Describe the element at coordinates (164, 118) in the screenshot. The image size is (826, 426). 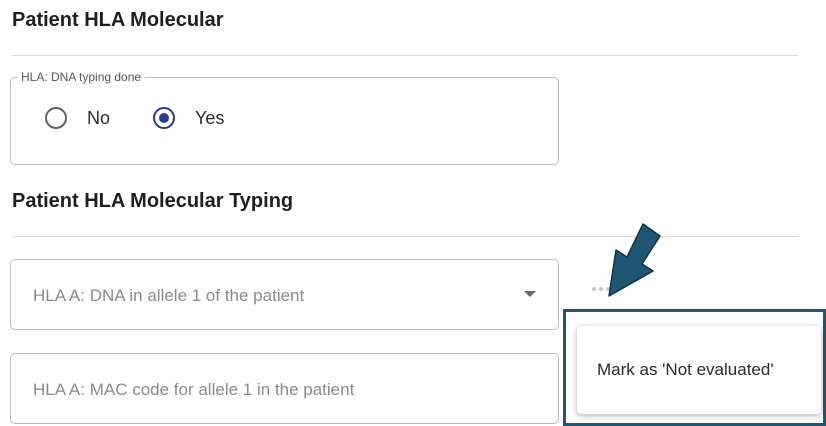
I see `radio-yes-checked-icon` at that location.